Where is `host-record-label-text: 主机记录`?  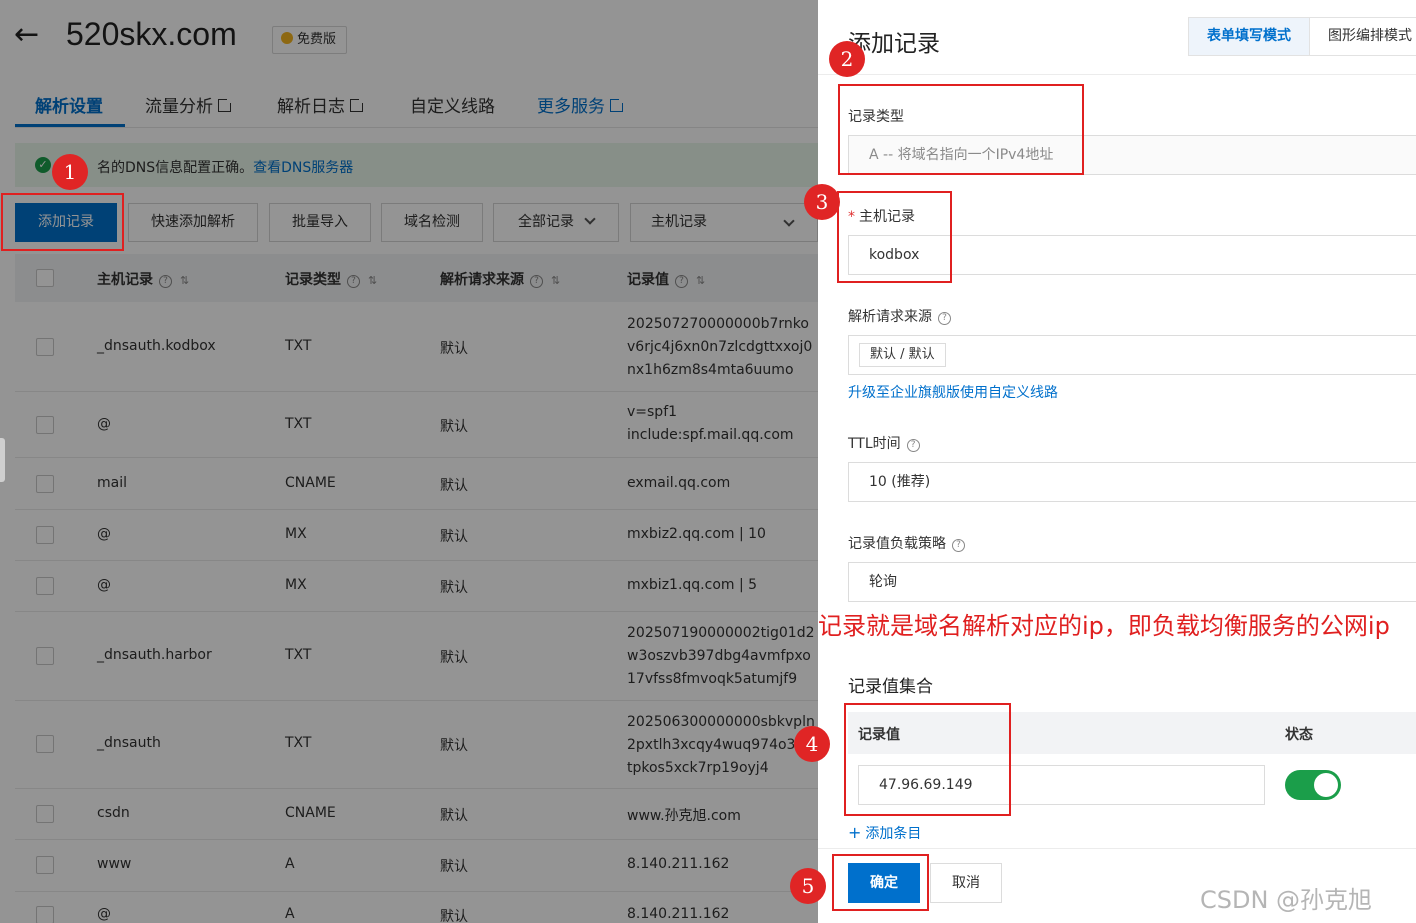 host-record-label-text: 主机记录 is located at coordinates (887, 217).